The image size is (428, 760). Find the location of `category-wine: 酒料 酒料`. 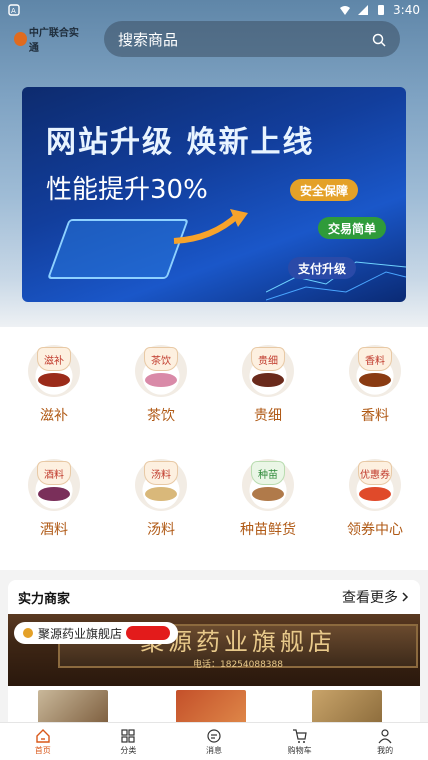

category-wine: 酒料 酒料 is located at coordinates (54, 499).